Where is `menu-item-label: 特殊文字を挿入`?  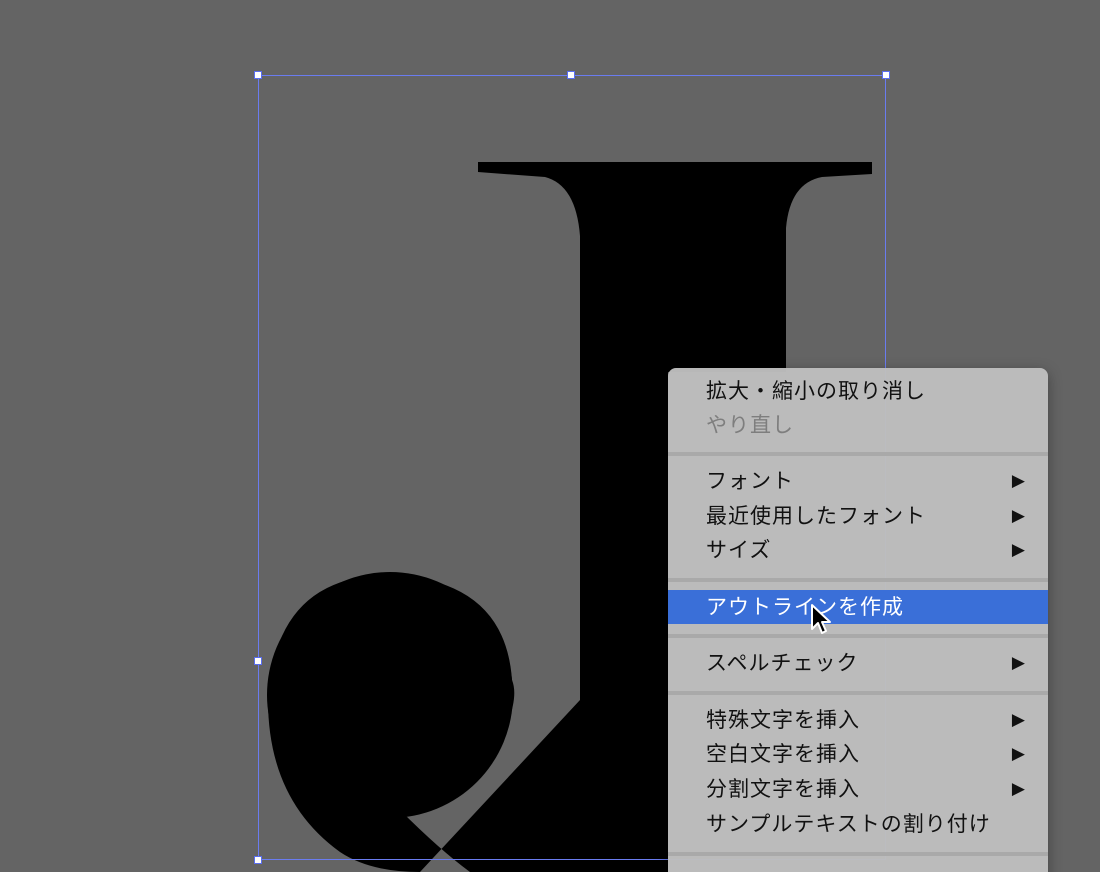 menu-item-label: 特殊文字を挿入 is located at coordinates (783, 720).